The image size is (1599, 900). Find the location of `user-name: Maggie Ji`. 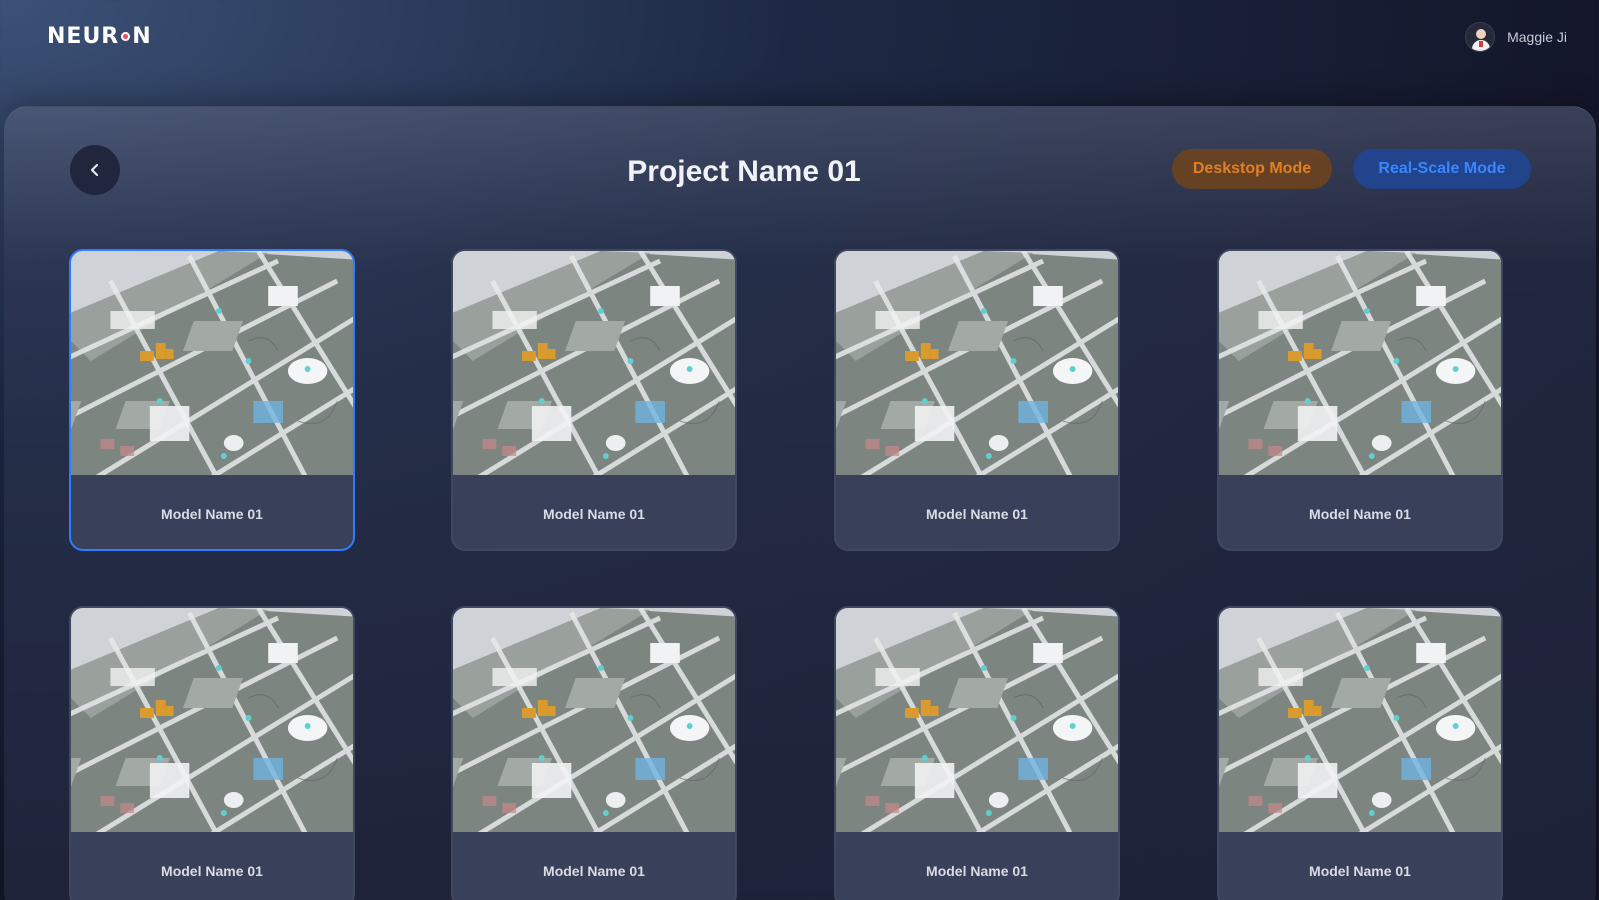

user-name: Maggie Ji is located at coordinates (1537, 37).